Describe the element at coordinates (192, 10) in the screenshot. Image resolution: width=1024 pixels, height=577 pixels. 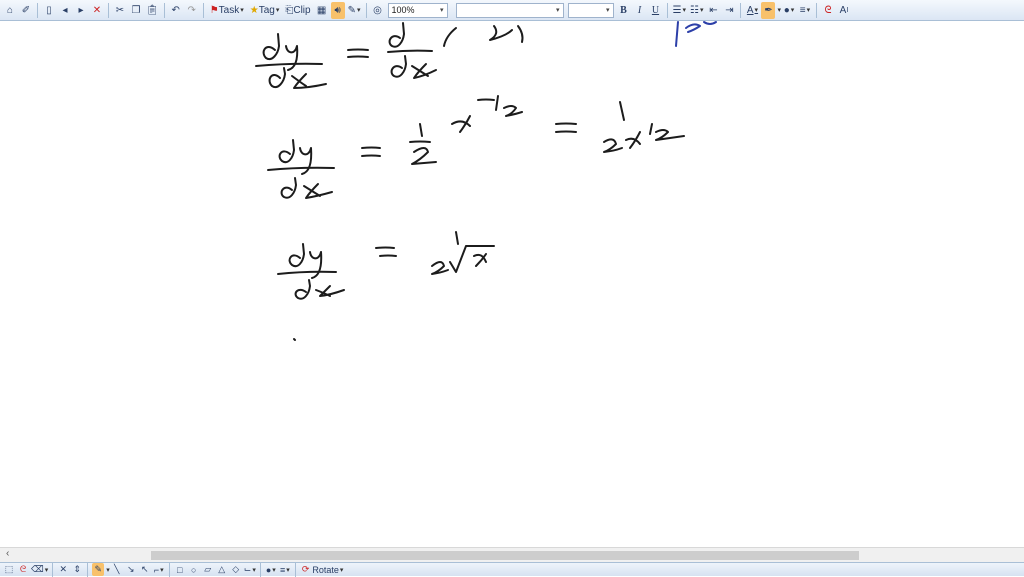
I see `redo-icon: ↷` at that location.